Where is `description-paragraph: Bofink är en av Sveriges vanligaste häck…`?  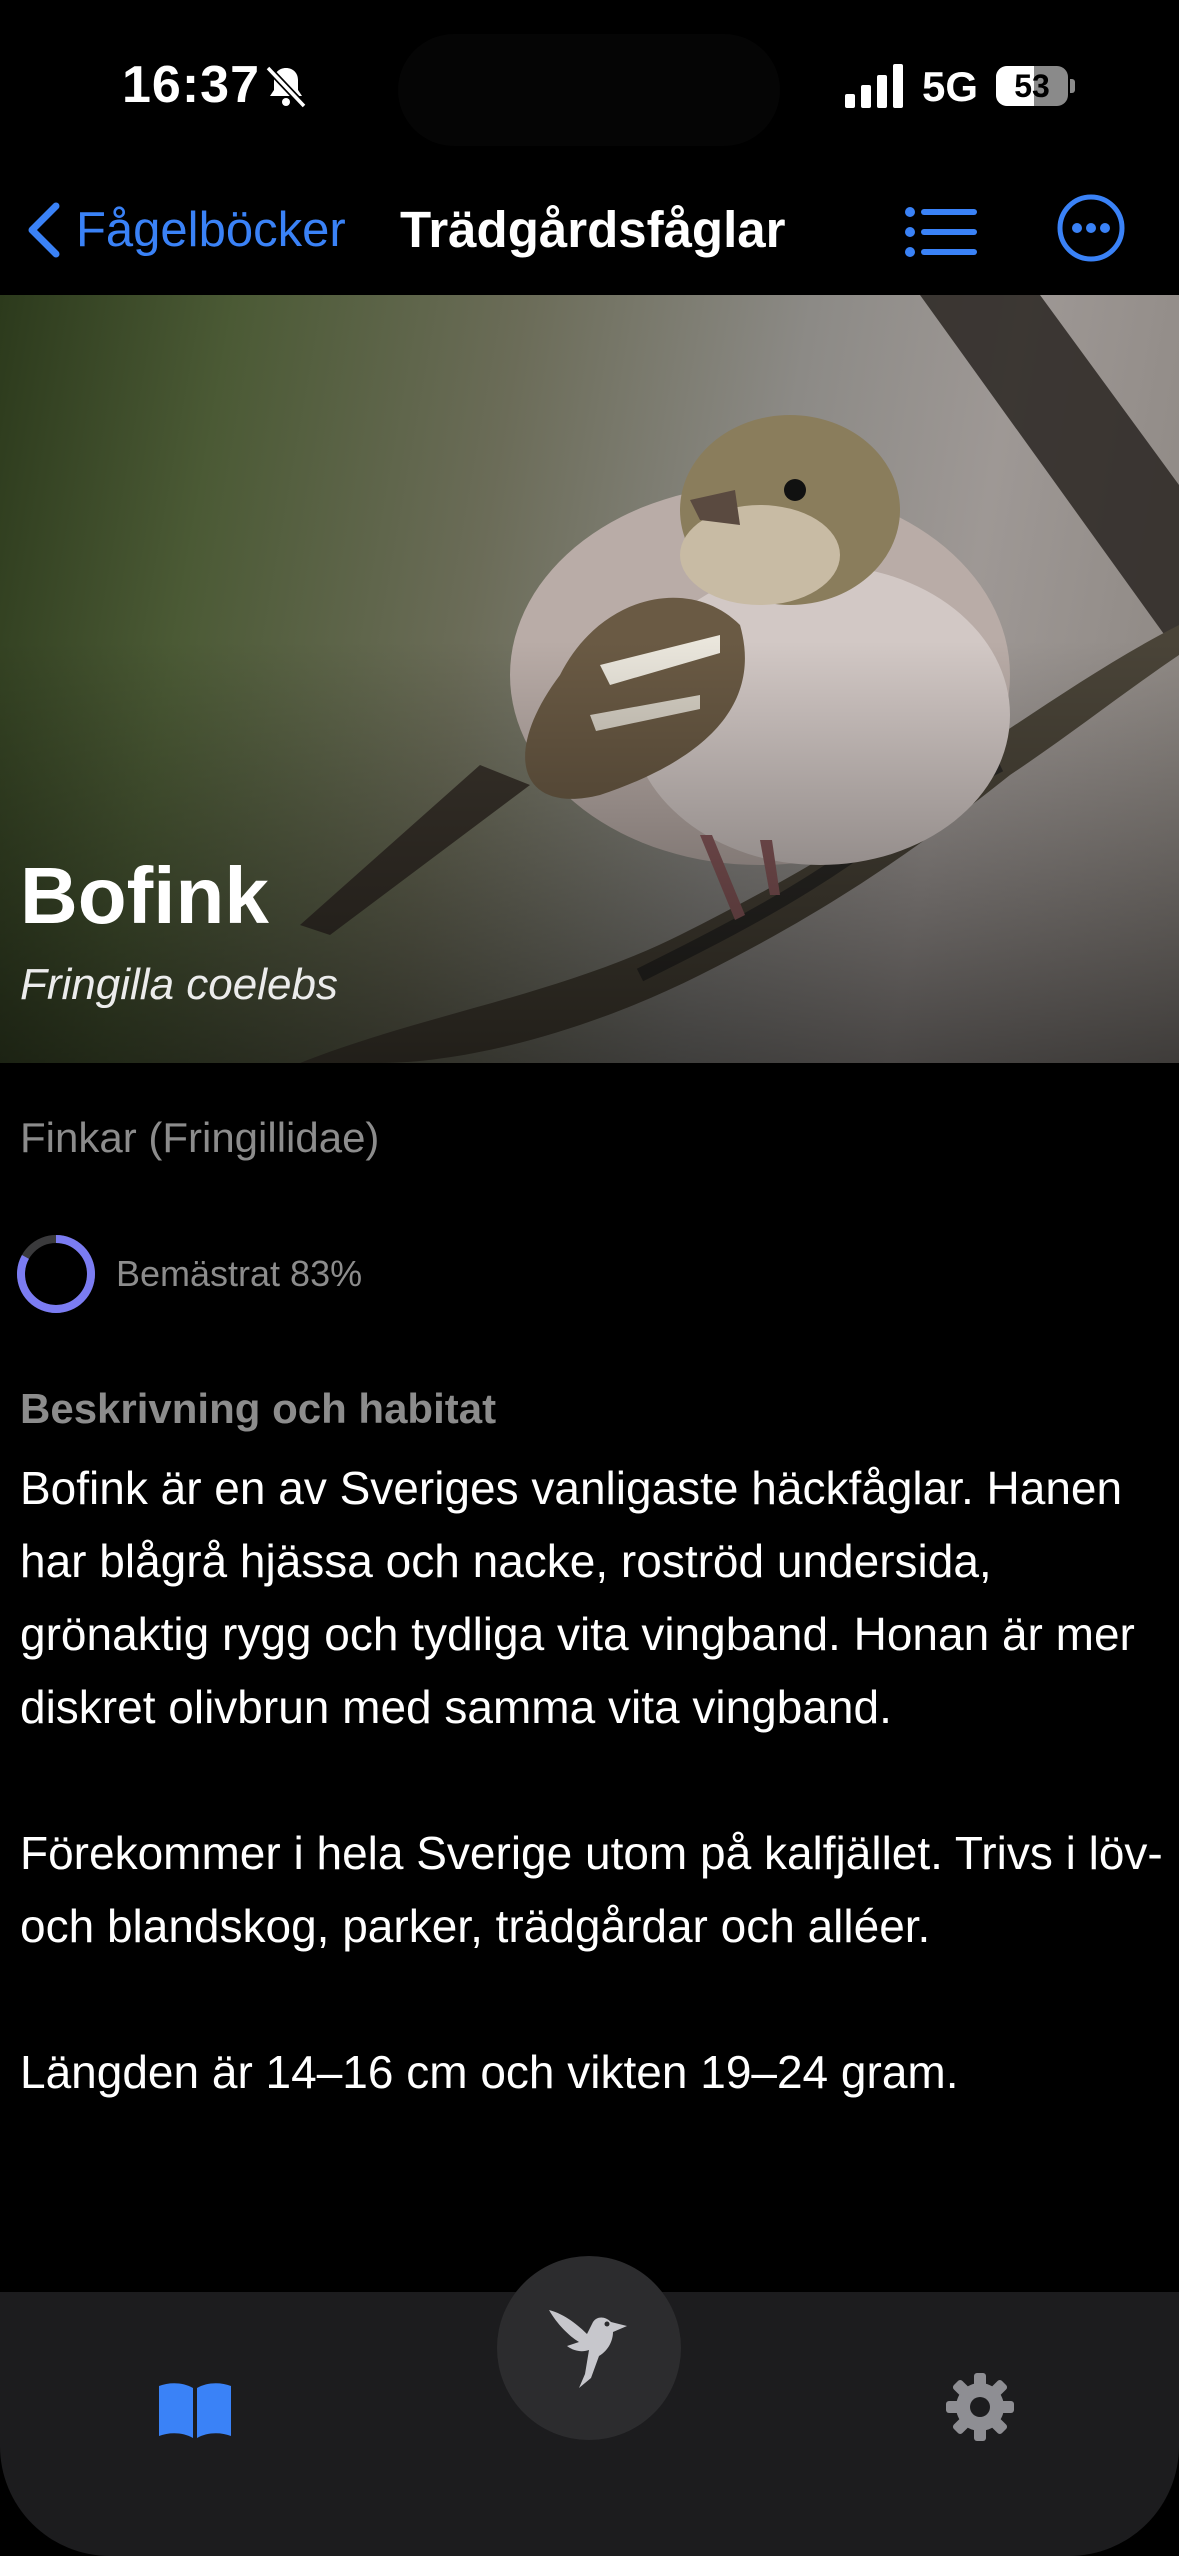
description-paragraph: Bofink är en av Sveriges vanligaste häck… is located at coordinates (577, 1597).